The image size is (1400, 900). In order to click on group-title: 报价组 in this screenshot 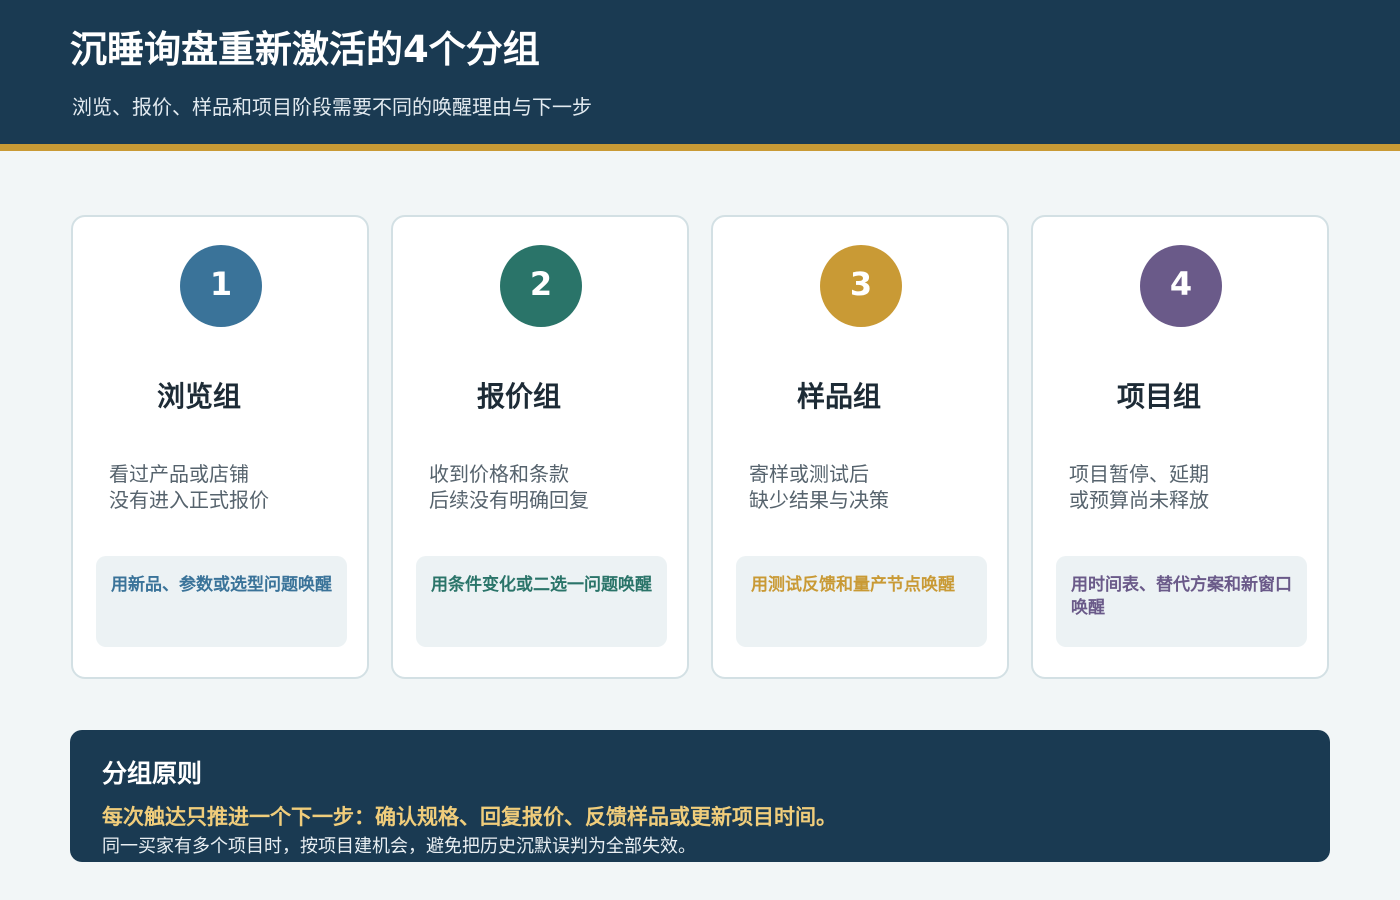, I will do `click(519, 396)`.